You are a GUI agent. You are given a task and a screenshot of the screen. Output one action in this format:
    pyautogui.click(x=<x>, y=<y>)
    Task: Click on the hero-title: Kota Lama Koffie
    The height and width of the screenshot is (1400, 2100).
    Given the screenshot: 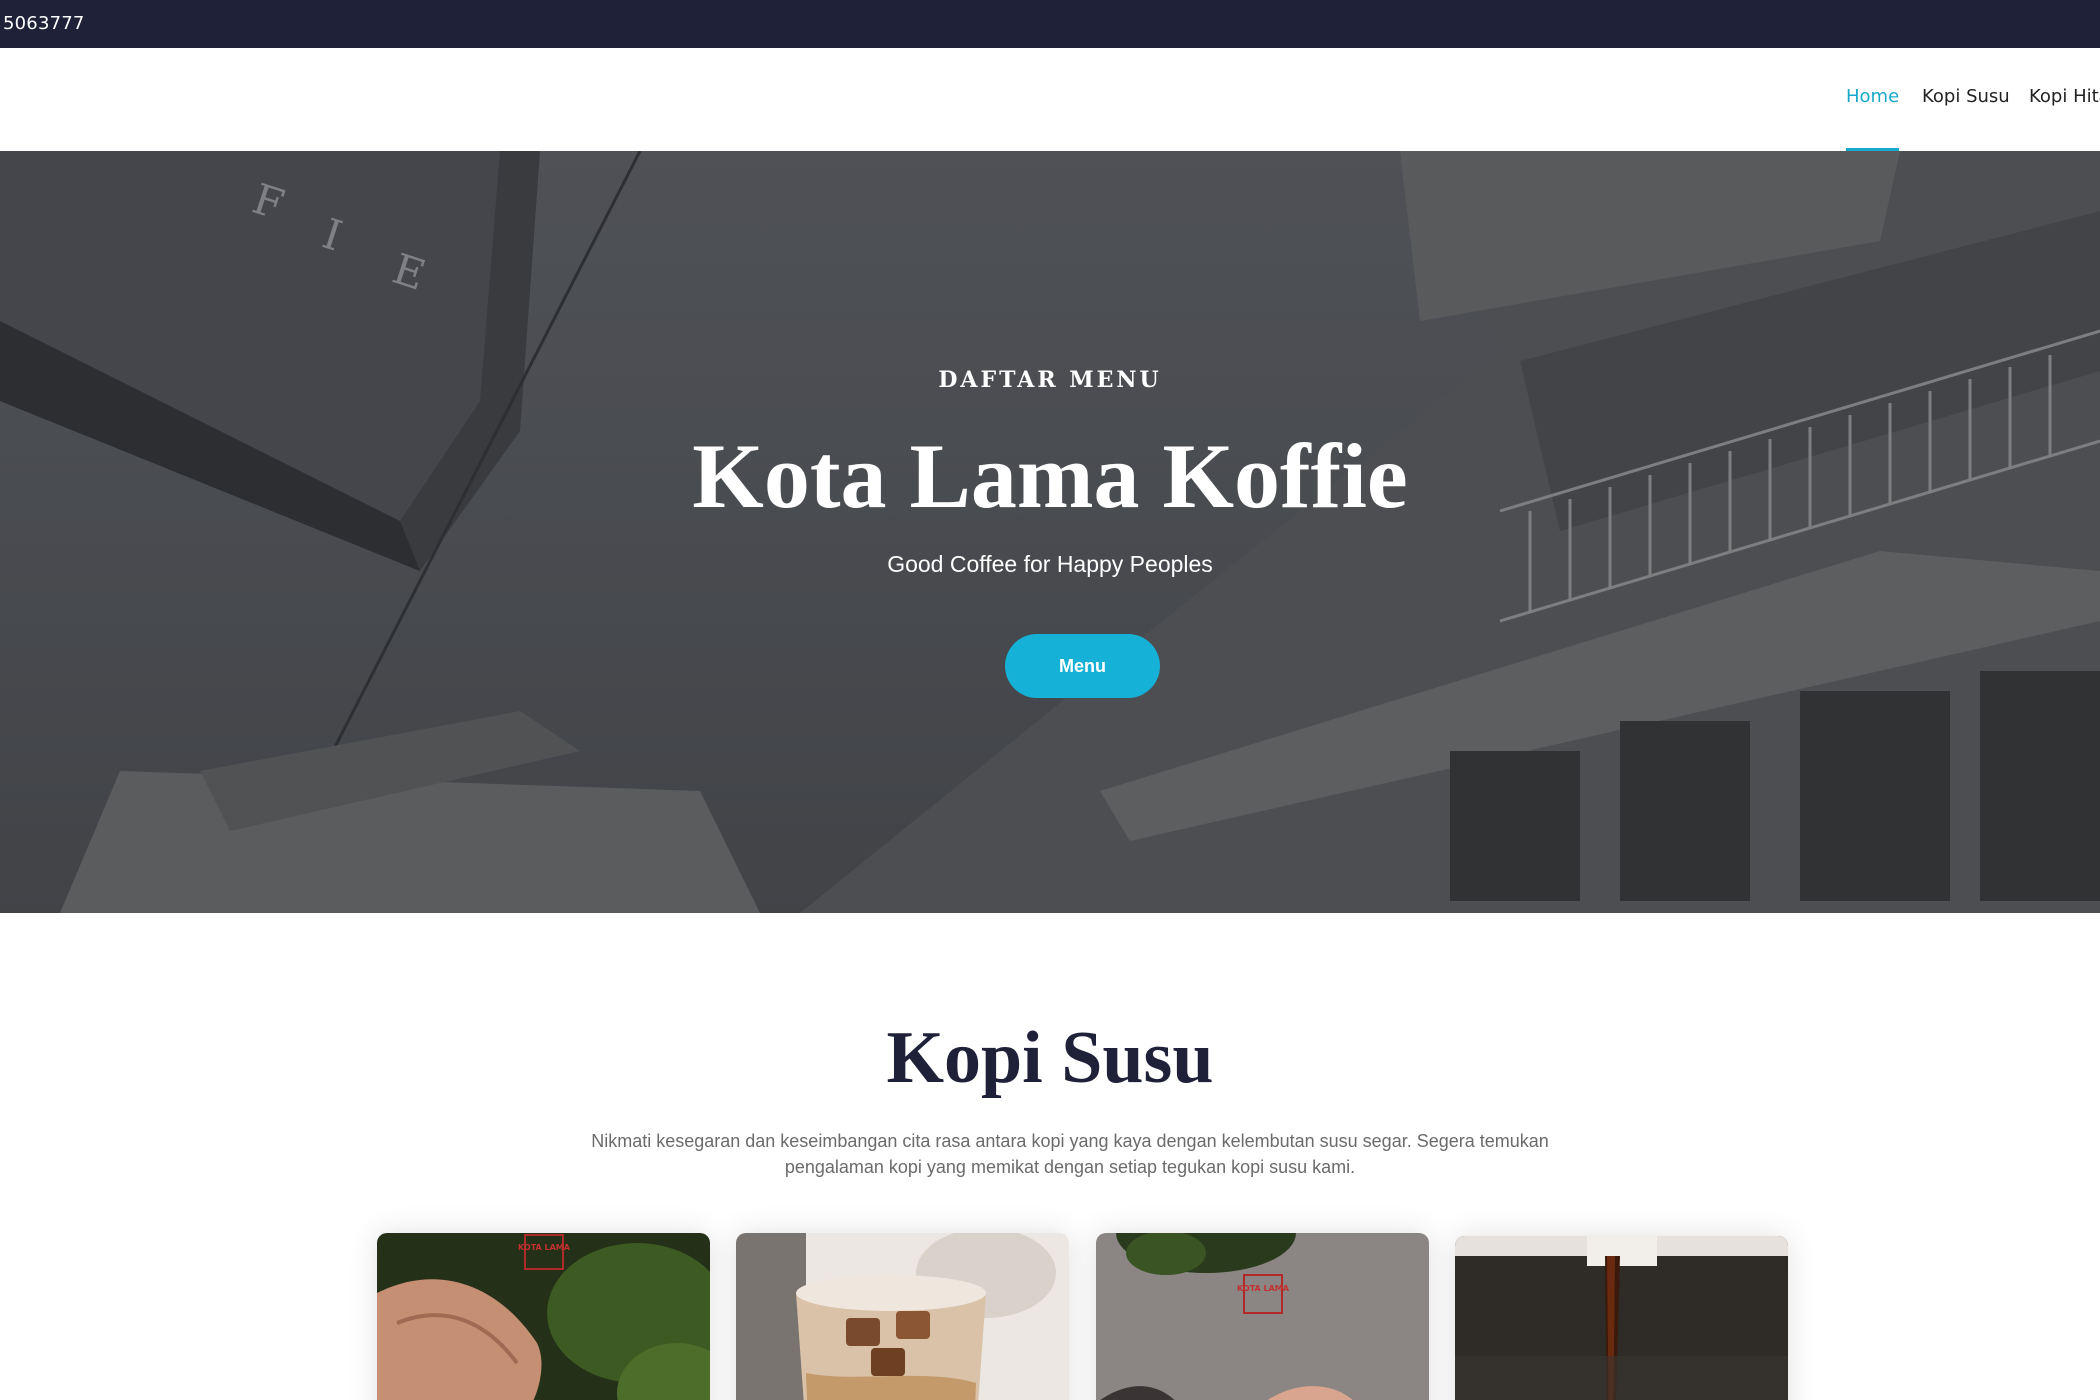 What is the action you would take?
    pyautogui.click(x=1050, y=476)
    